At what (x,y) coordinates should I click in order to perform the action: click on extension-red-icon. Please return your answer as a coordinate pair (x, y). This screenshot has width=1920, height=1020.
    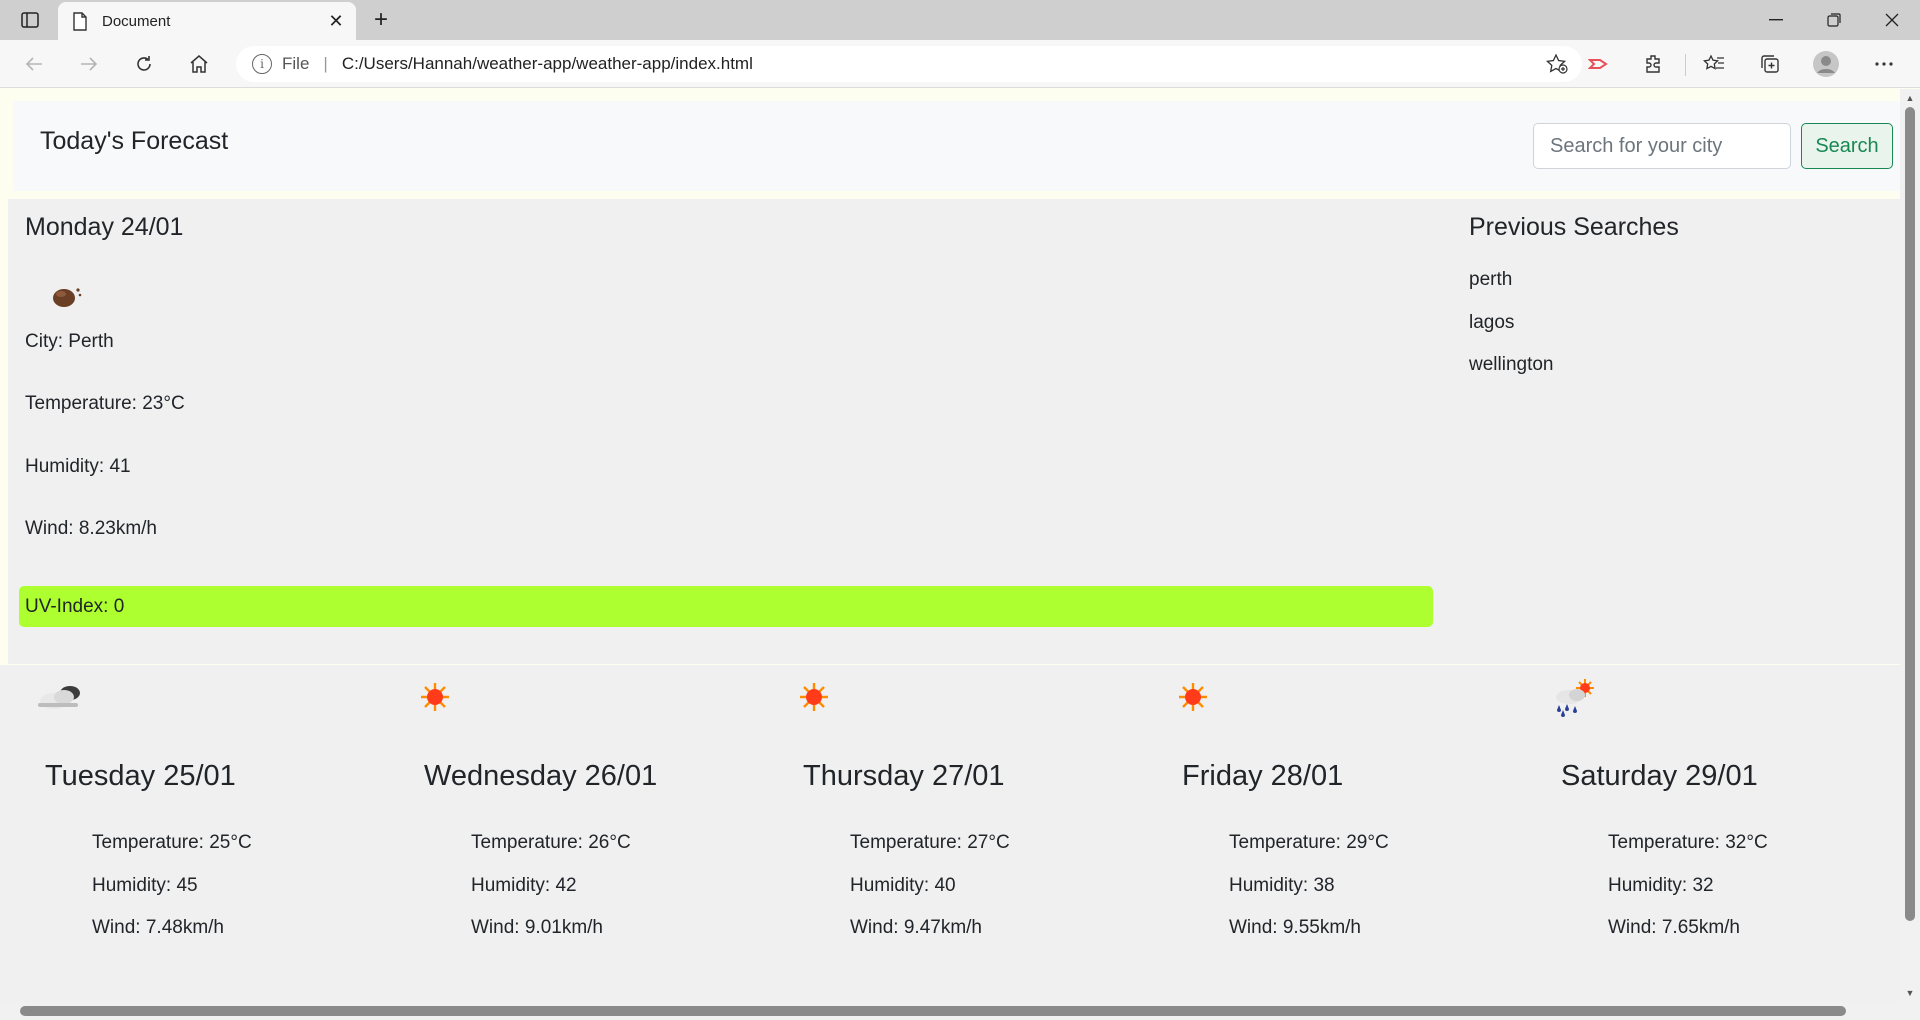
    Looking at the image, I should click on (1599, 64).